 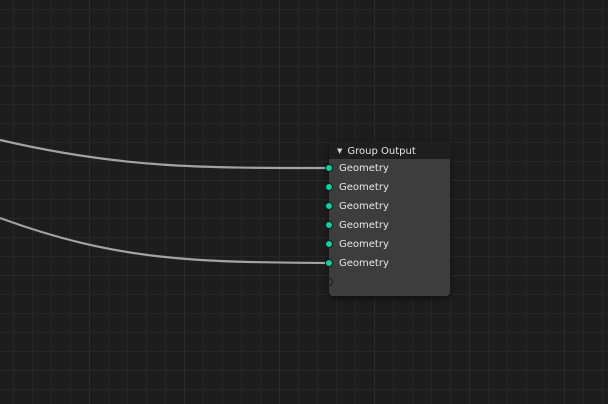 I want to click on node-title: Group Output, so click(x=381, y=151).